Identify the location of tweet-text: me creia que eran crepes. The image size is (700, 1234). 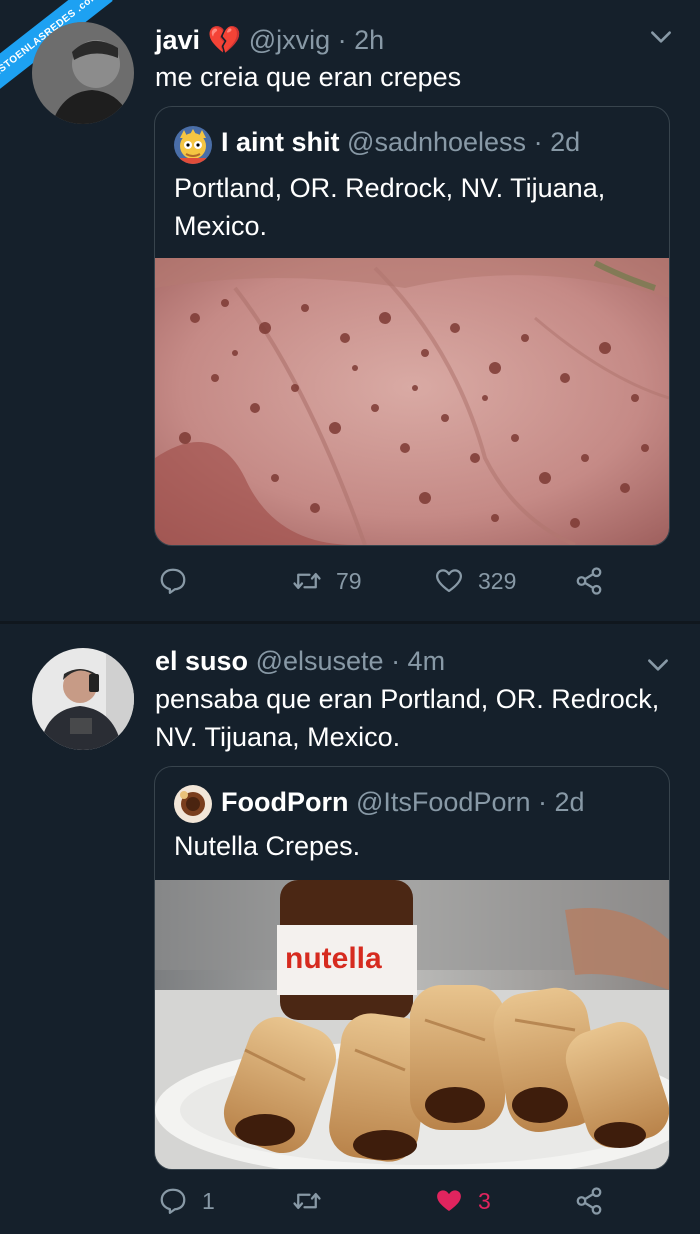
(308, 77).